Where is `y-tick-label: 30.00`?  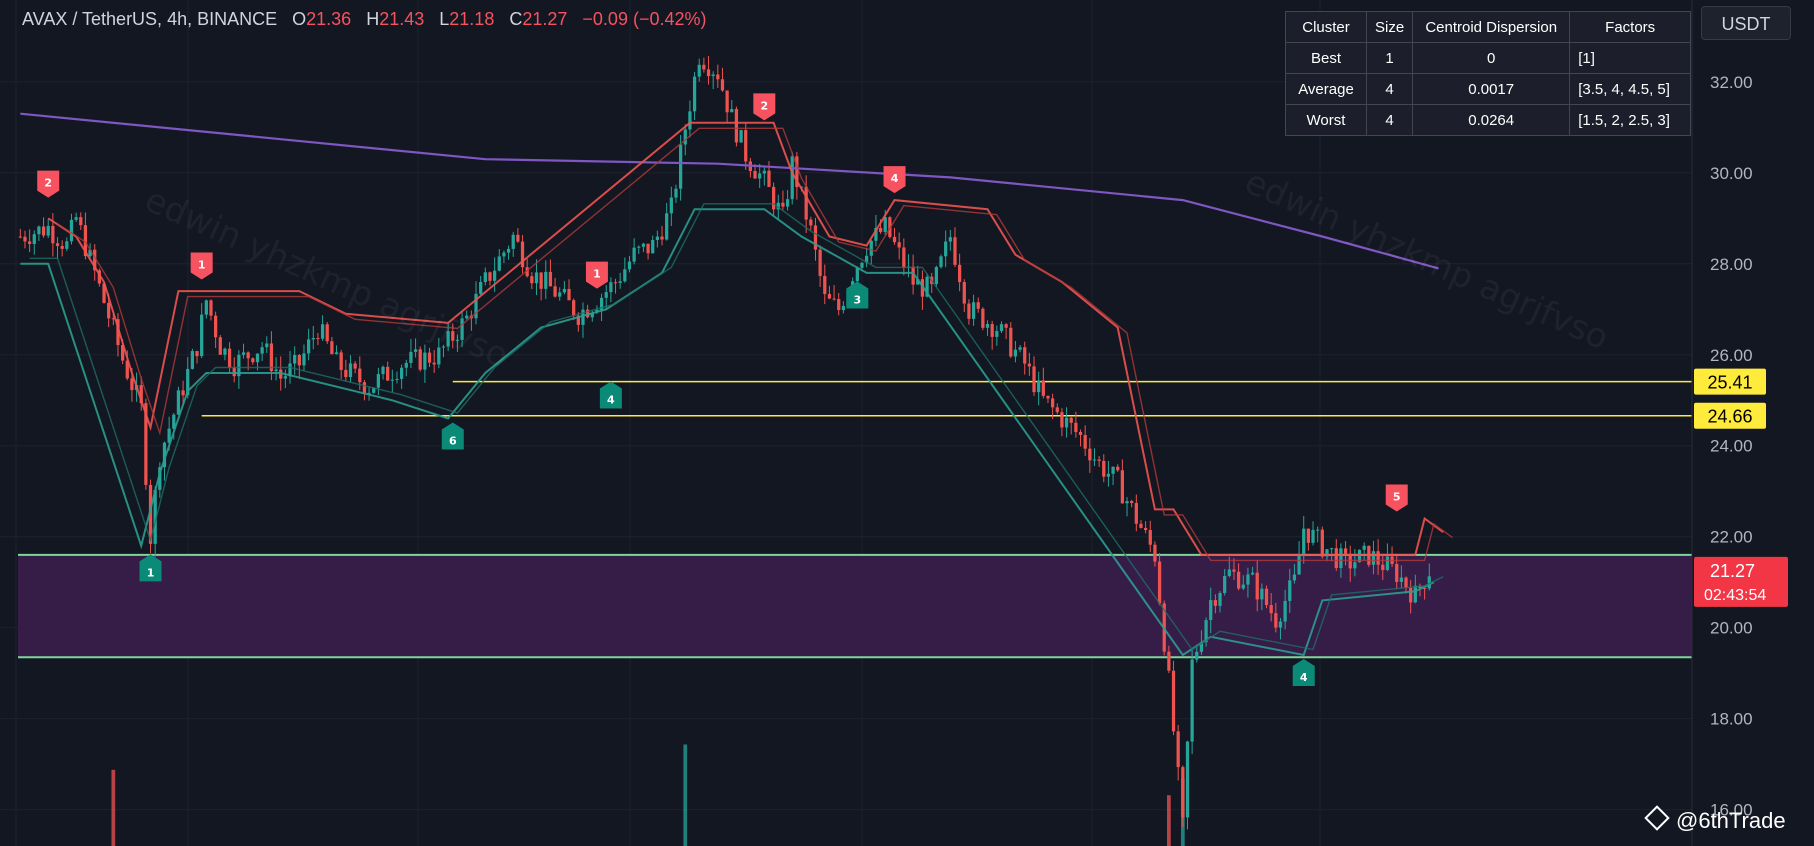
y-tick-label: 30.00 is located at coordinates (1731, 173).